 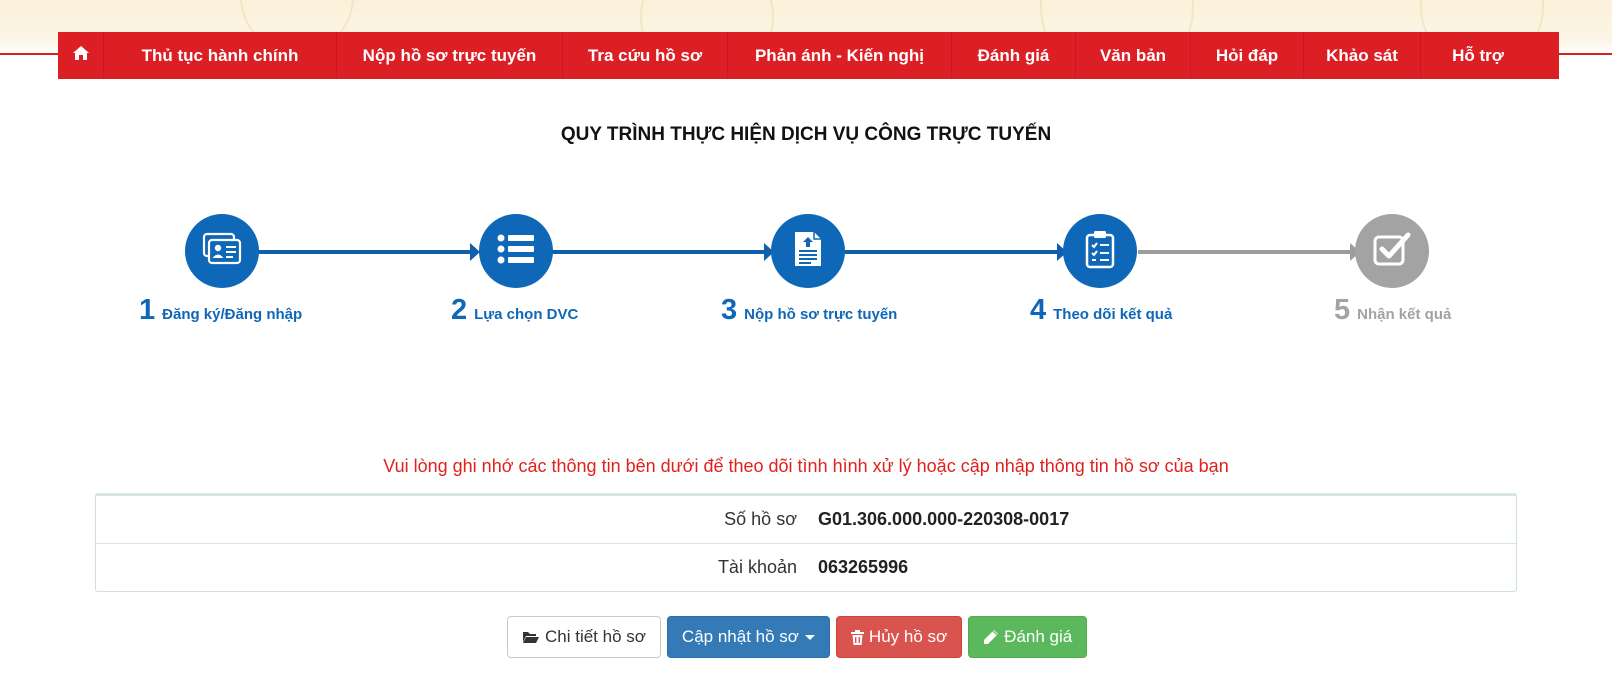 I want to click on step-number: 2, so click(x=459, y=310).